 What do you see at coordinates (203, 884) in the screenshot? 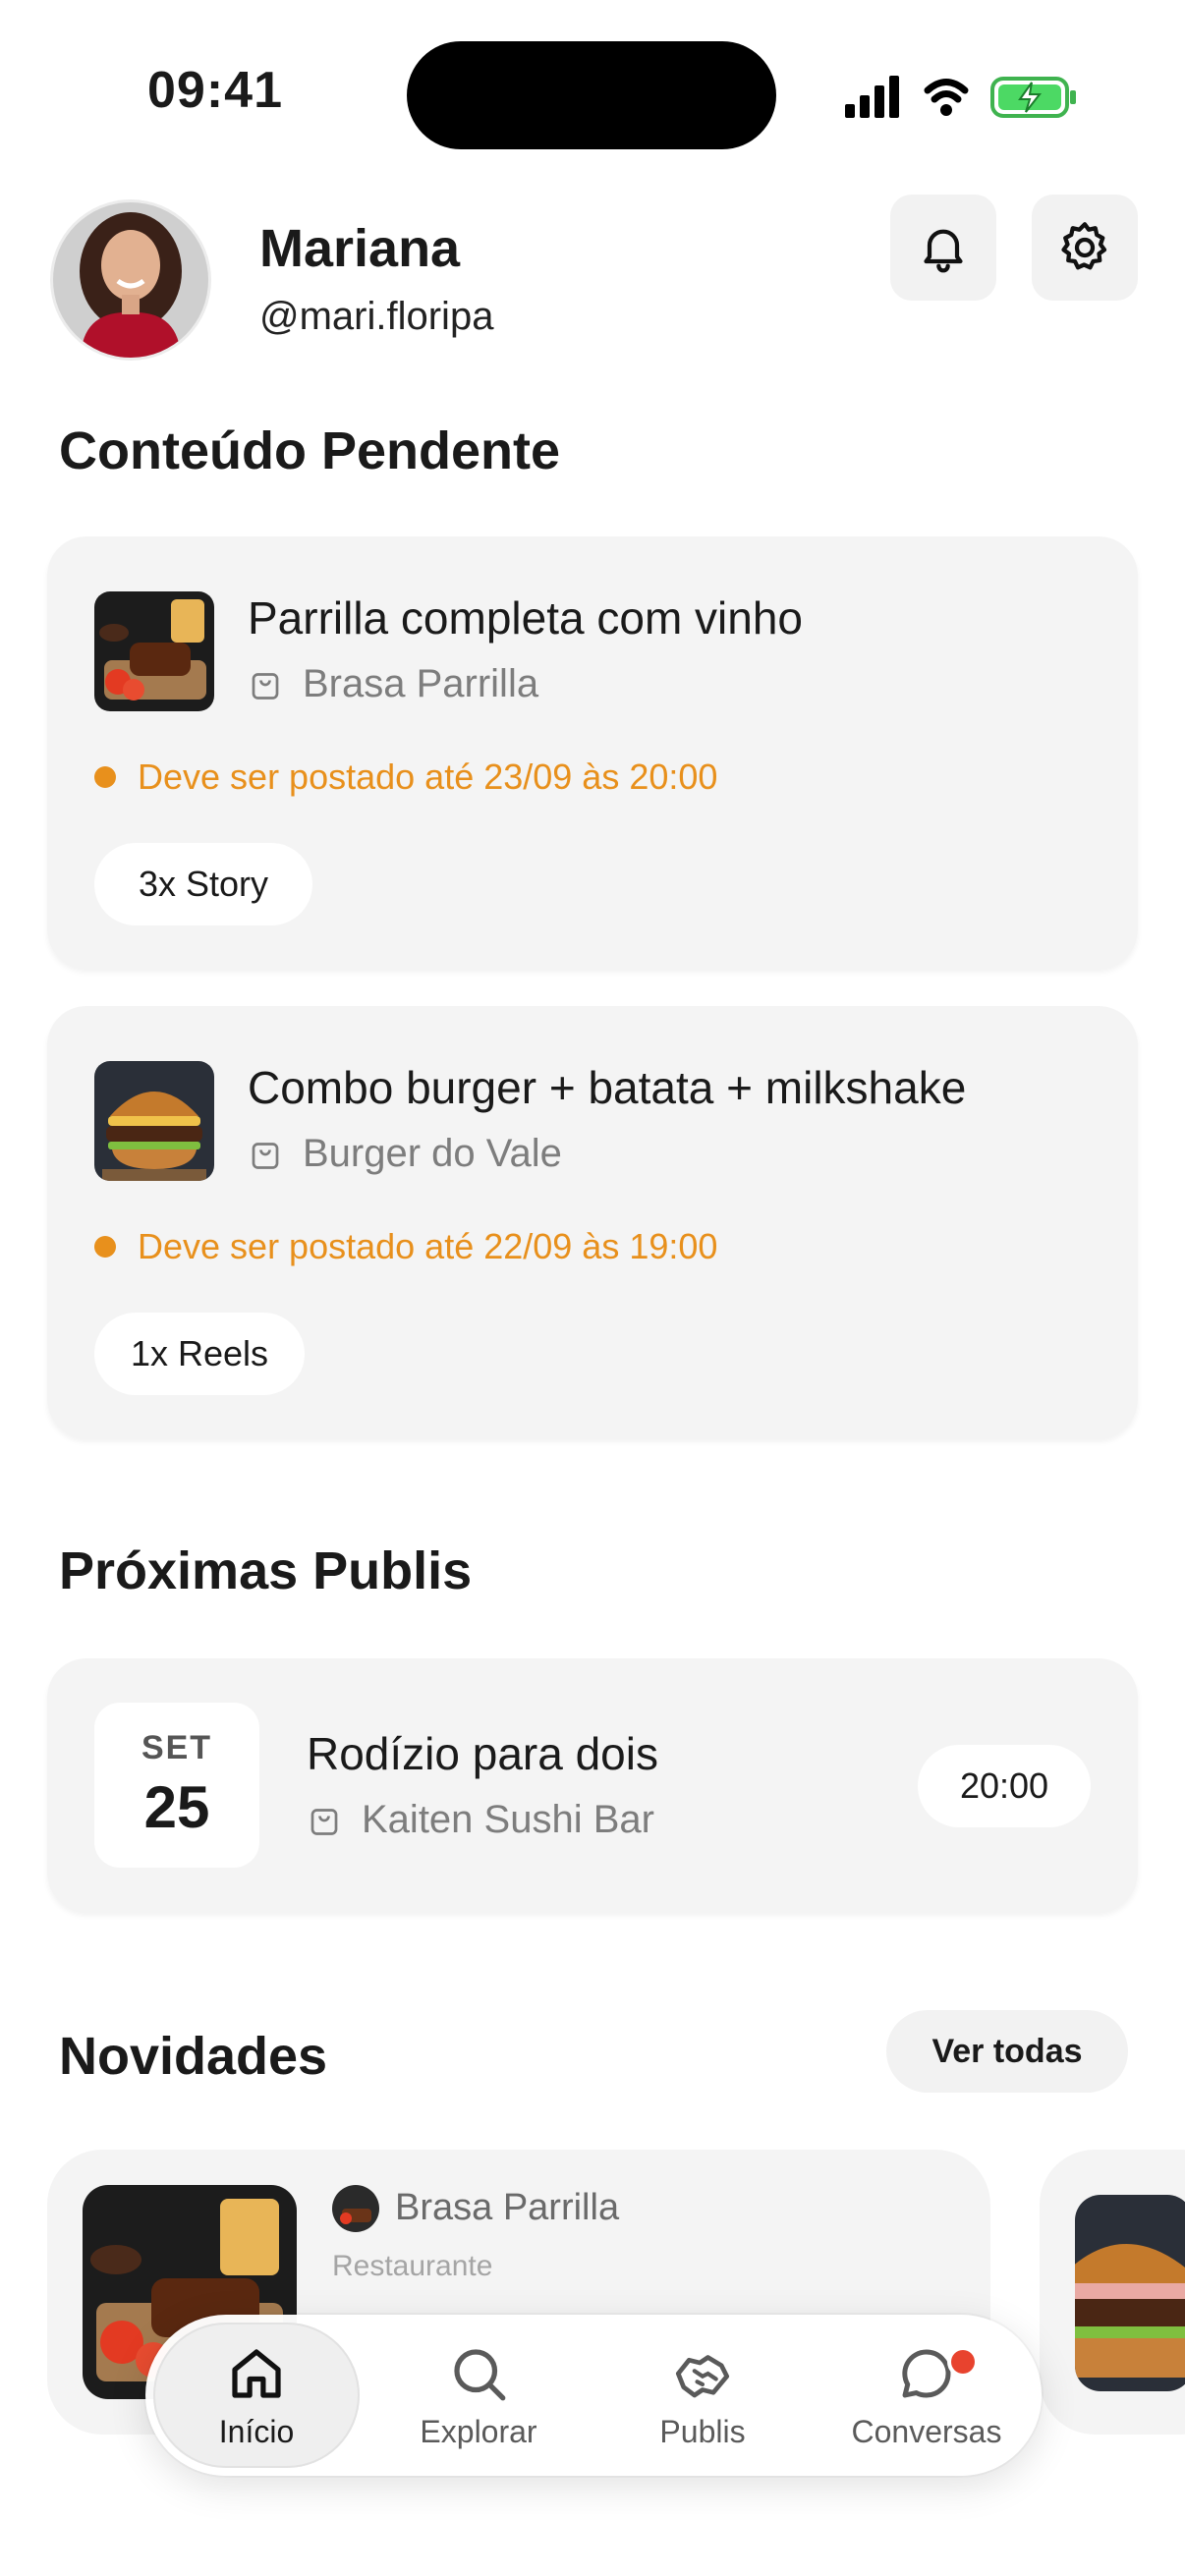
I see `format-pill: 3x Story` at bounding box center [203, 884].